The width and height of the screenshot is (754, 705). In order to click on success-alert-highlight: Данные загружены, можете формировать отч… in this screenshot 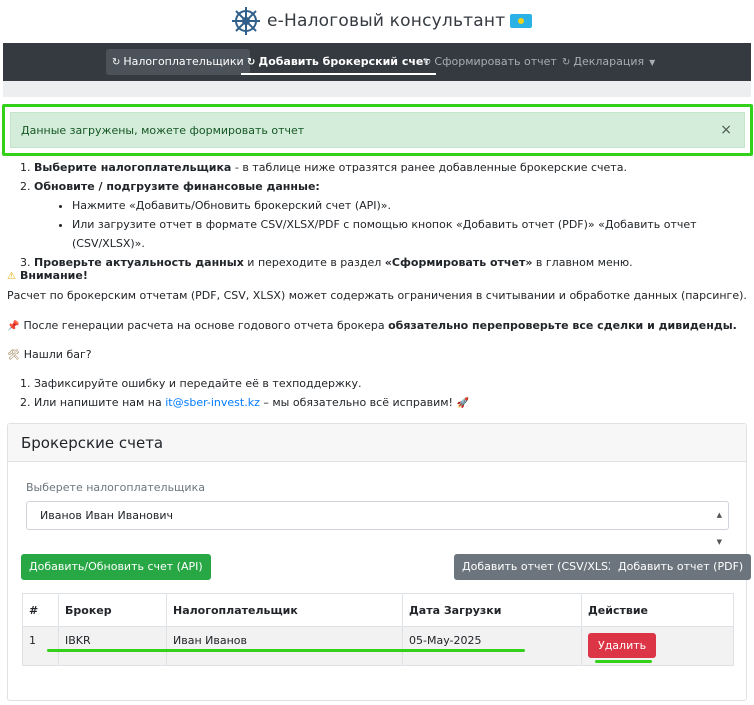, I will do `click(377, 130)`.